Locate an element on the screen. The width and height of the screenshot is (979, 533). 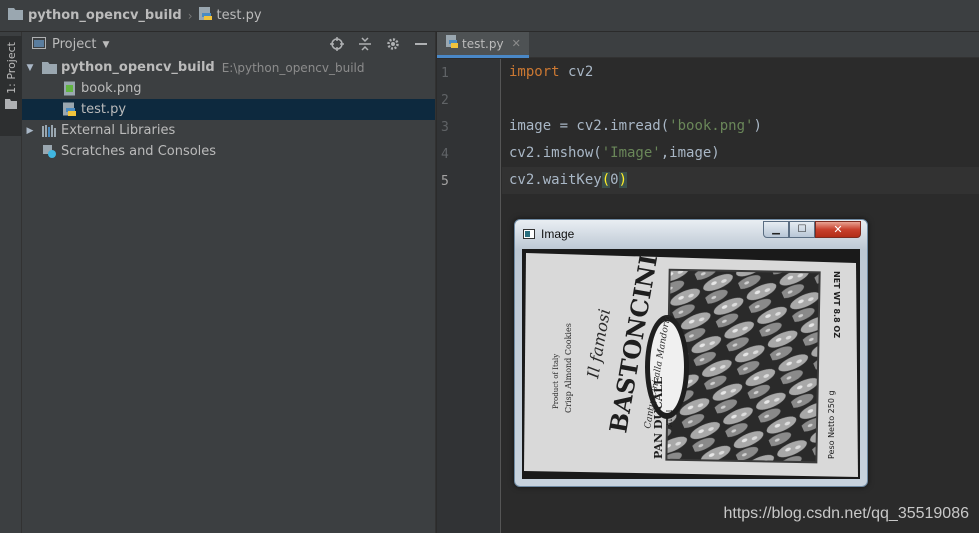
library-icon is located at coordinates (49, 131).